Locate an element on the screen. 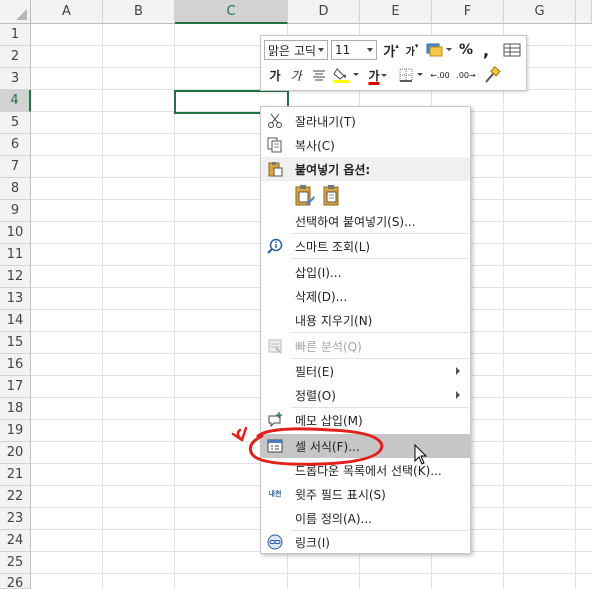 This screenshot has height=589, width=592. font-color-button: 가 is located at coordinates (378, 75).